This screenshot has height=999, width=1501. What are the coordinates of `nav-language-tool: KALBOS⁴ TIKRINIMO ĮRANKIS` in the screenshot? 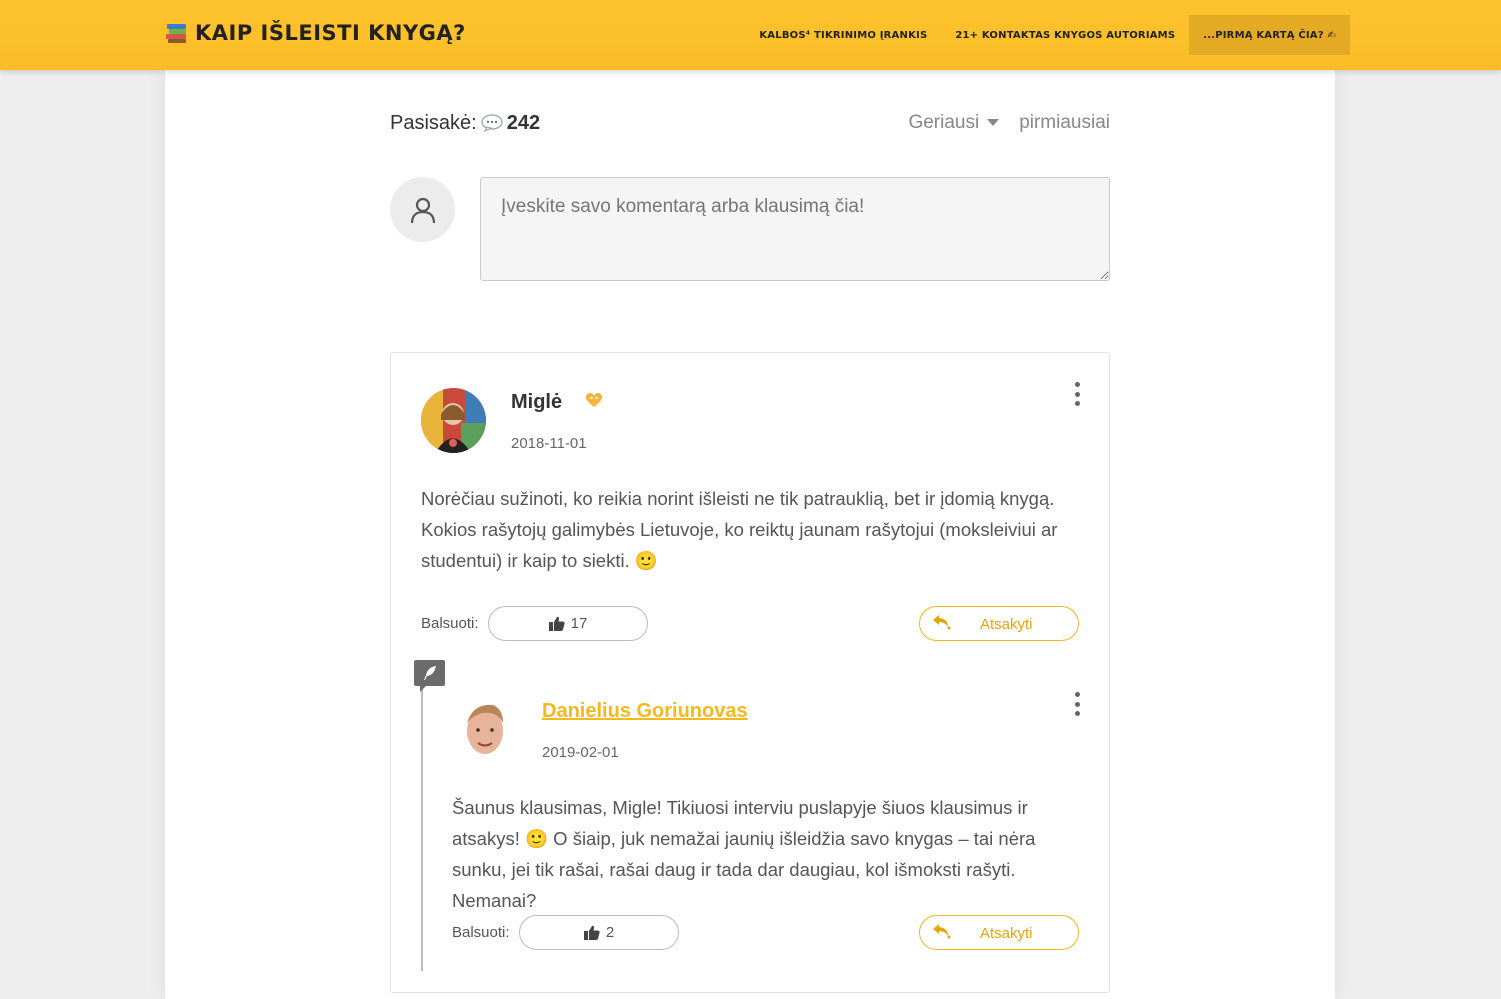 It's located at (843, 35).